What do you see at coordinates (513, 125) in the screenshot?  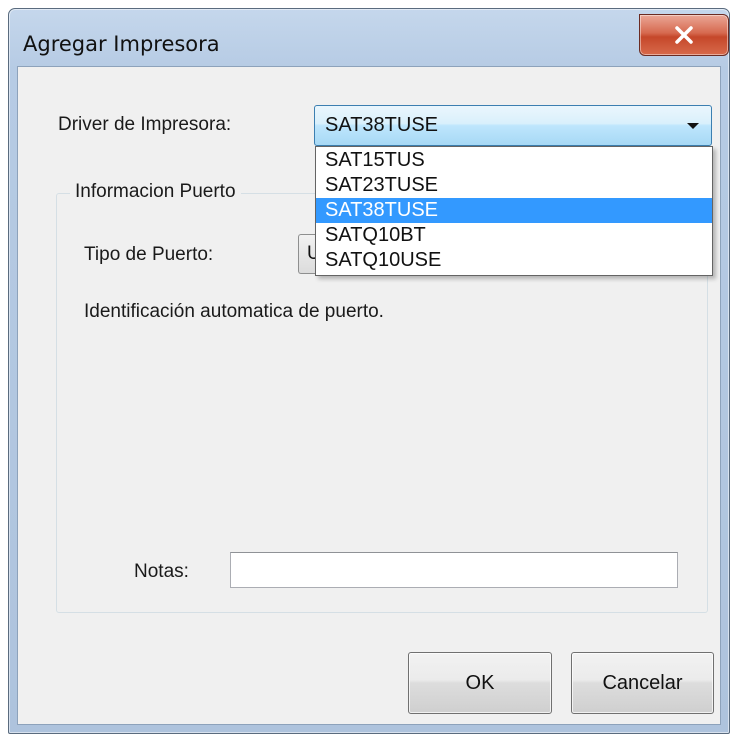 I see `driver-select: SAT38TUSE` at bounding box center [513, 125].